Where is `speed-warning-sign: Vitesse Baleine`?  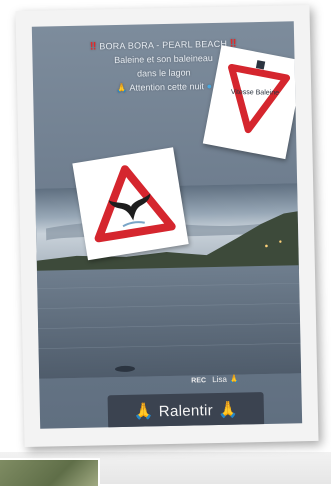 speed-warning-sign: Vitesse Baleine is located at coordinates (259, 97).